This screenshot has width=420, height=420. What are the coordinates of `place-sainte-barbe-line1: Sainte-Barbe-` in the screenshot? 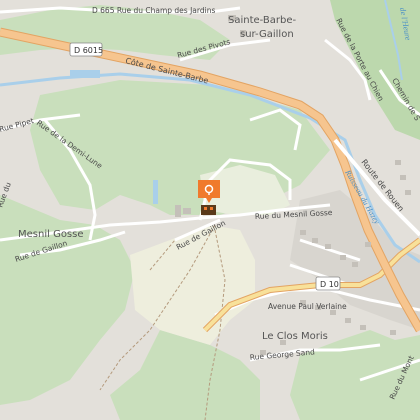 It's located at (262, 20).